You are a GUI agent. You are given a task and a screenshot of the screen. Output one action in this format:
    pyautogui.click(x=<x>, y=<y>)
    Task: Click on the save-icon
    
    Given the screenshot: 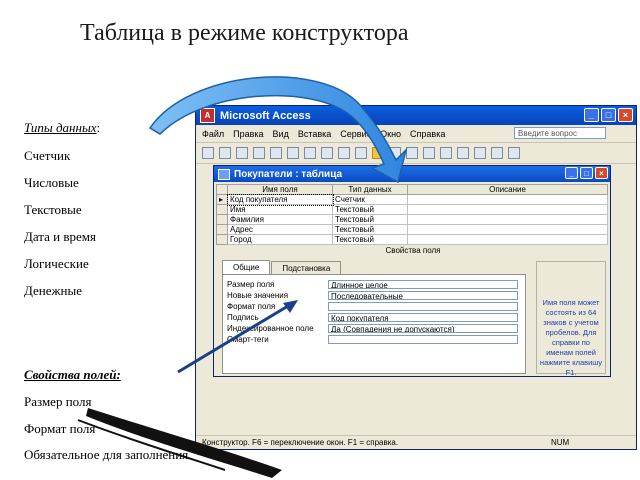 What is the action you would take?
    pyautogui.click(x=225, y=153)
    